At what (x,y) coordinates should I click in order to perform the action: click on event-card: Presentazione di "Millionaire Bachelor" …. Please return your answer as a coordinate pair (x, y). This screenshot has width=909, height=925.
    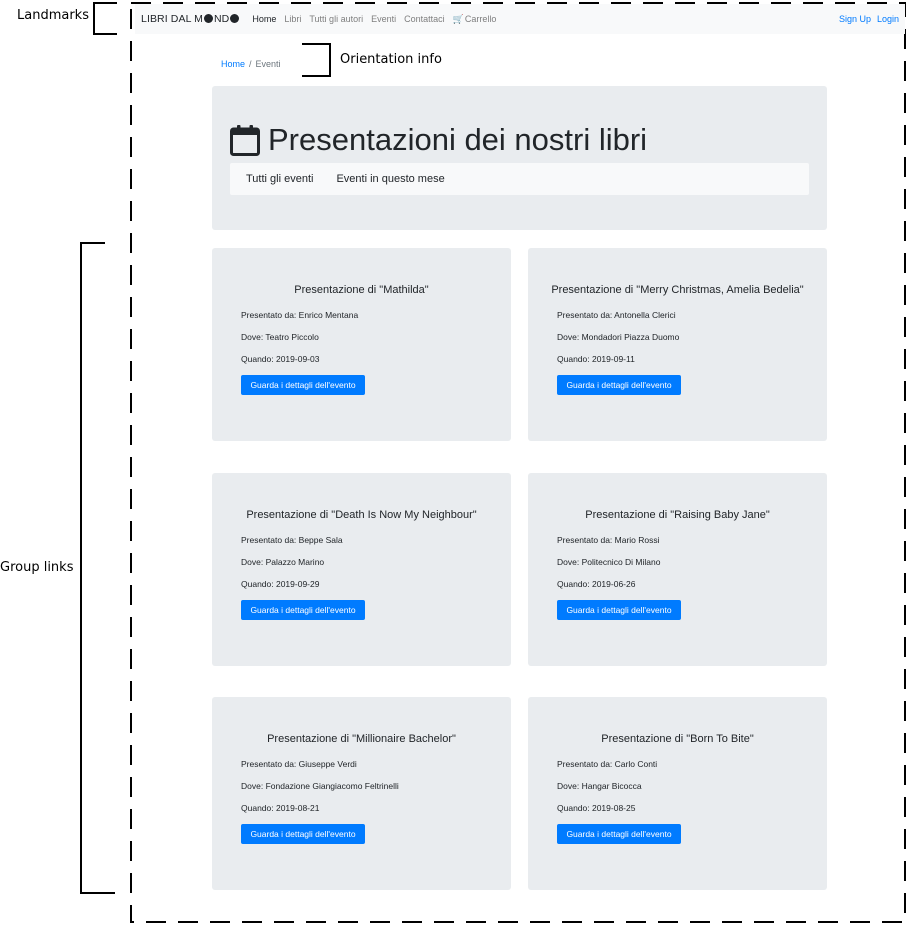
    Looking at the image, I should click on (361, 793).